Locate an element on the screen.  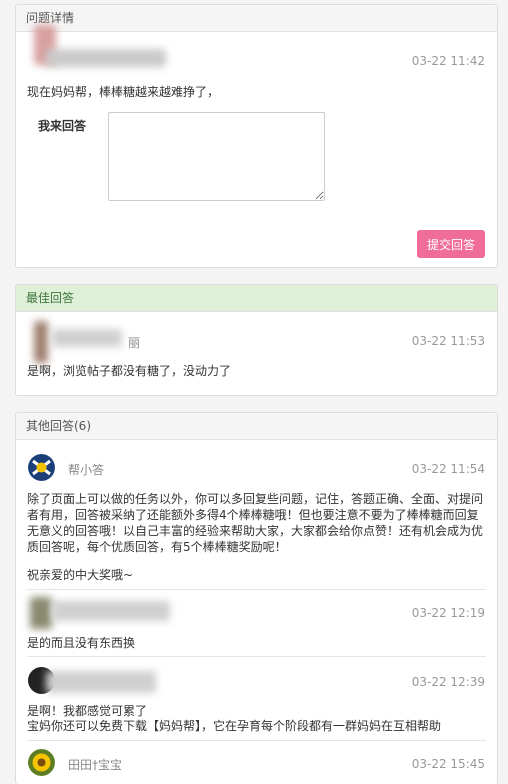
answer-4-name: 田田†宝宝 is located at coordinates (95, 765).